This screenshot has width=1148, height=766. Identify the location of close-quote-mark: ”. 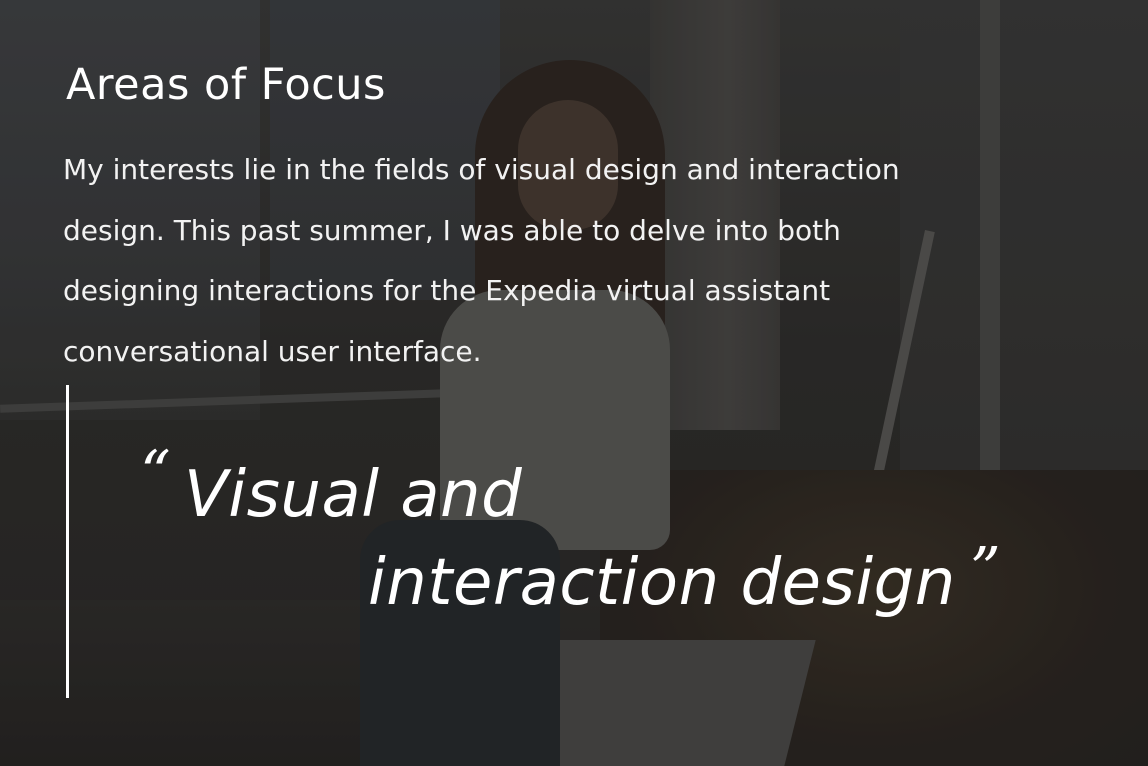
(985, 570).